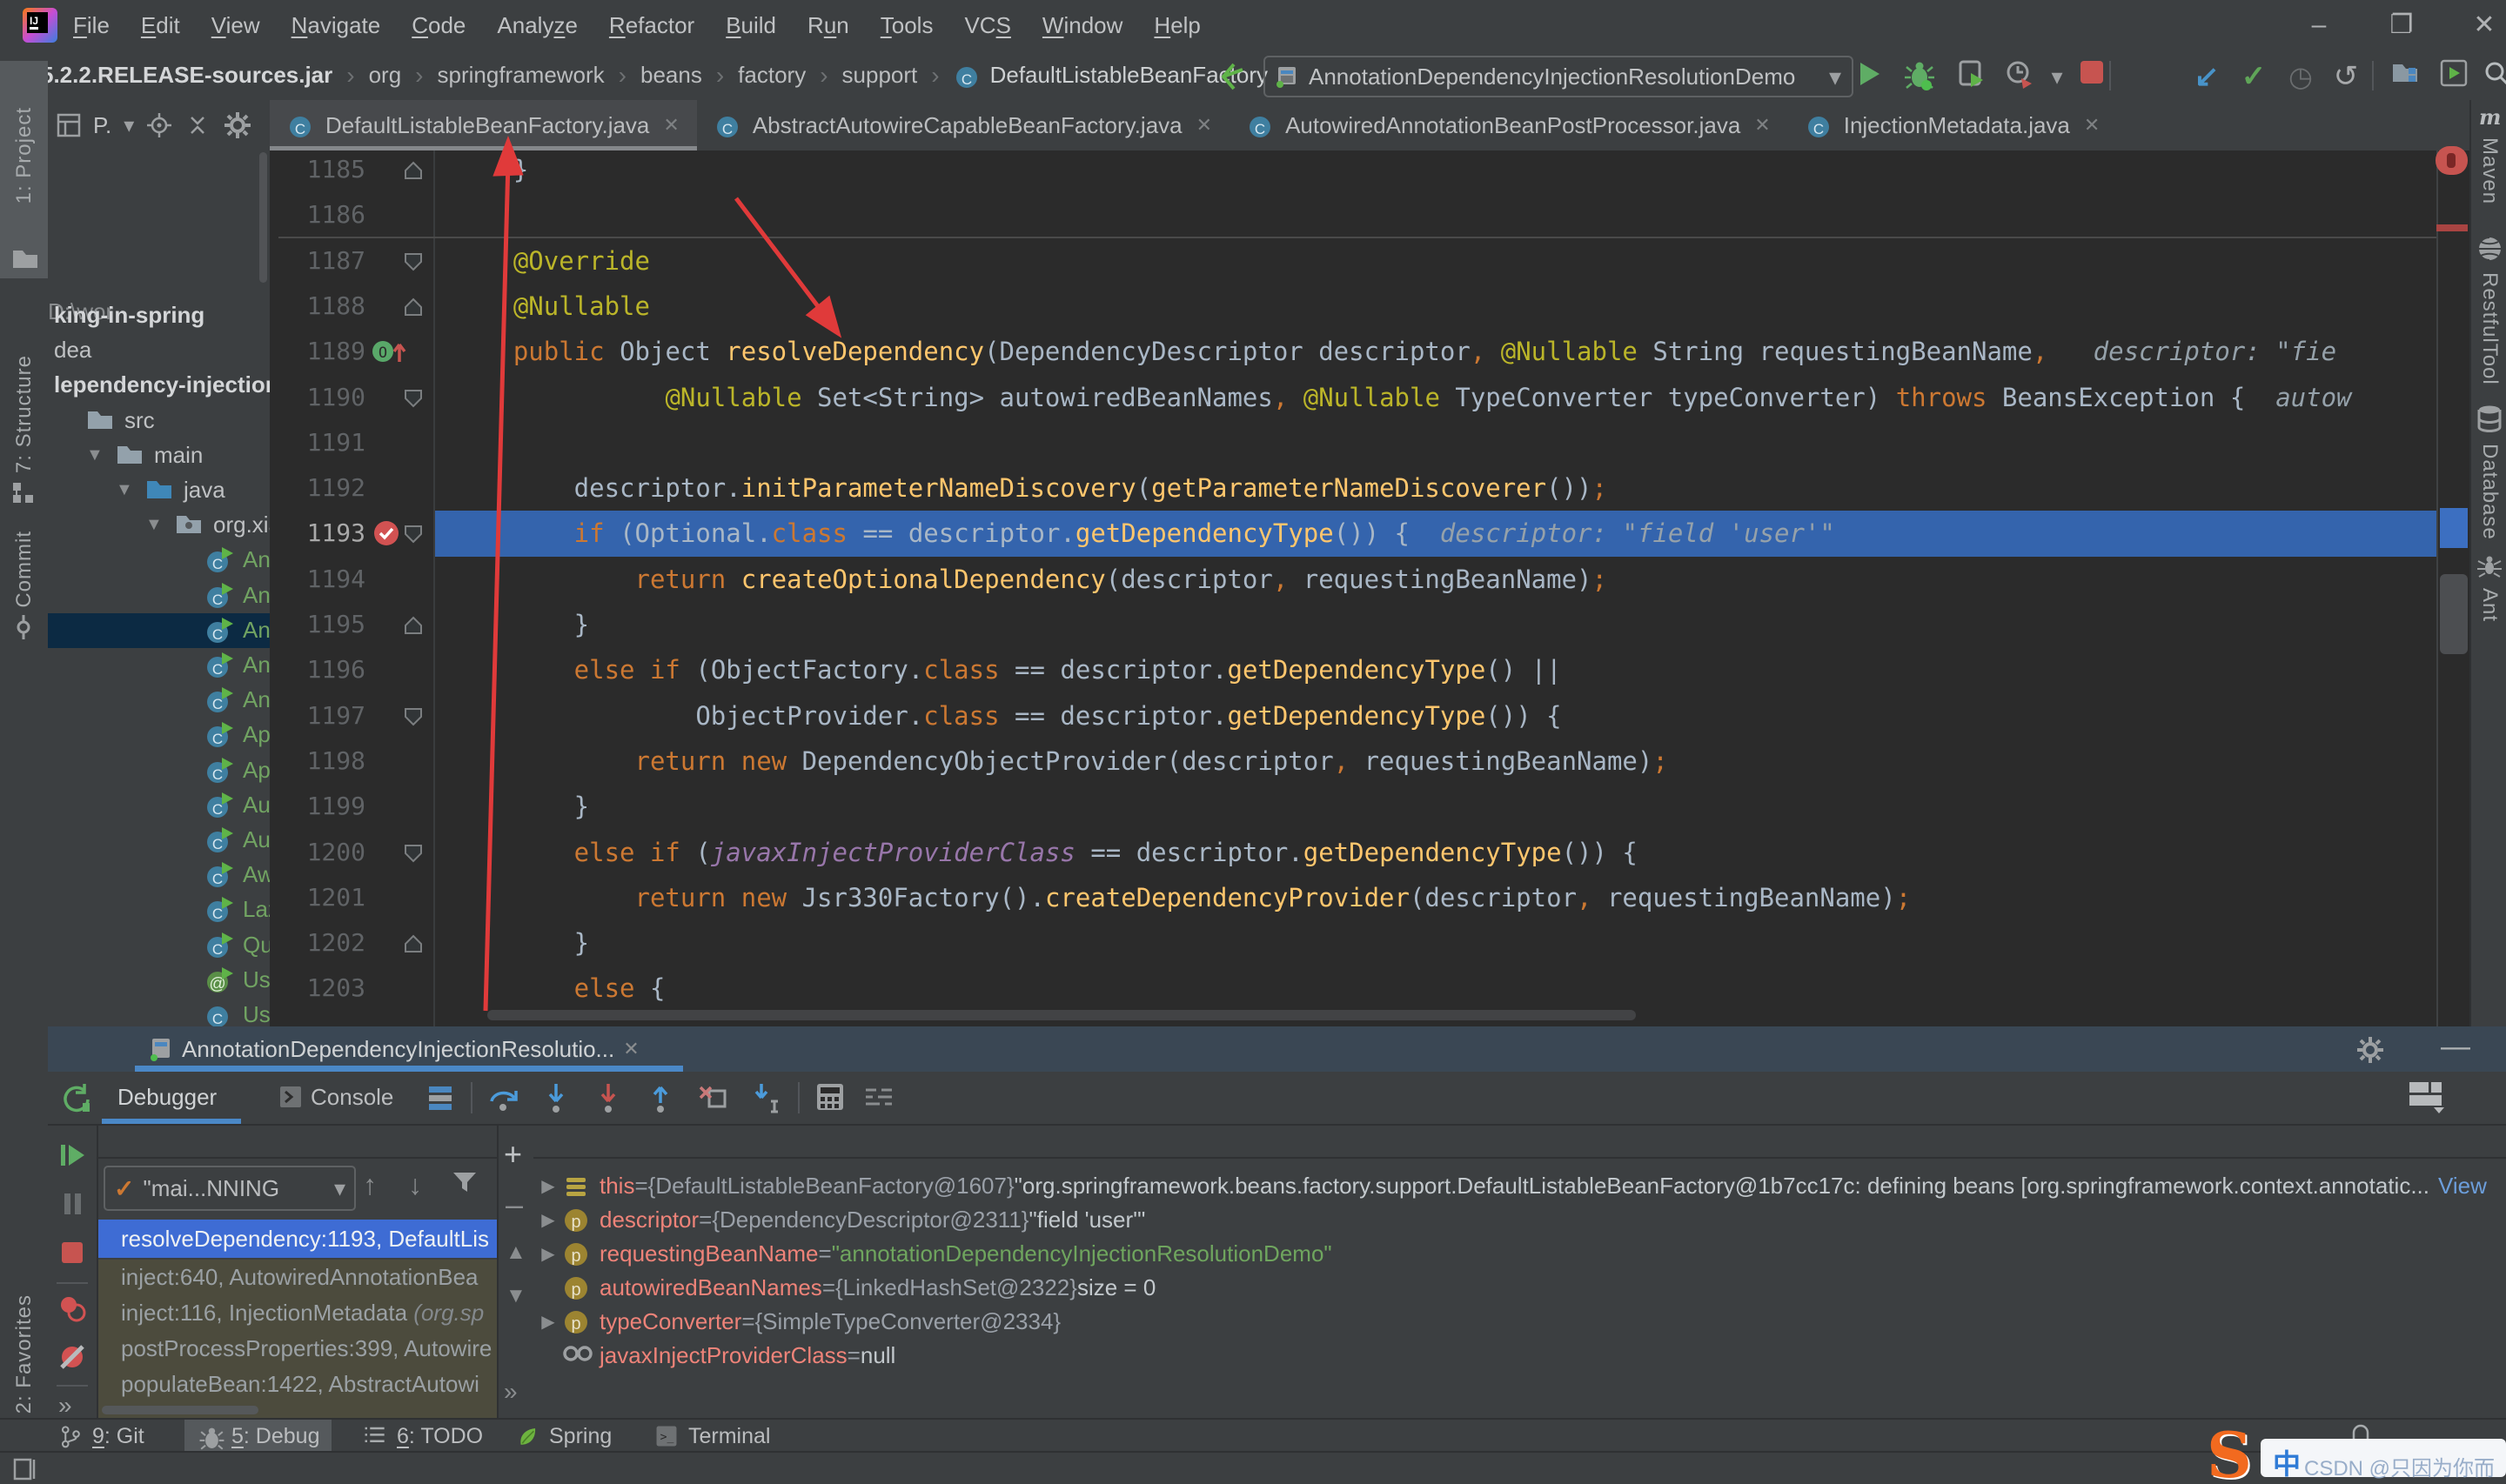 The width and height of the screenshot is (2506, 1484). I want to click on toolwindow-button-terminal: >_ Terminal, so click(711, 1436).